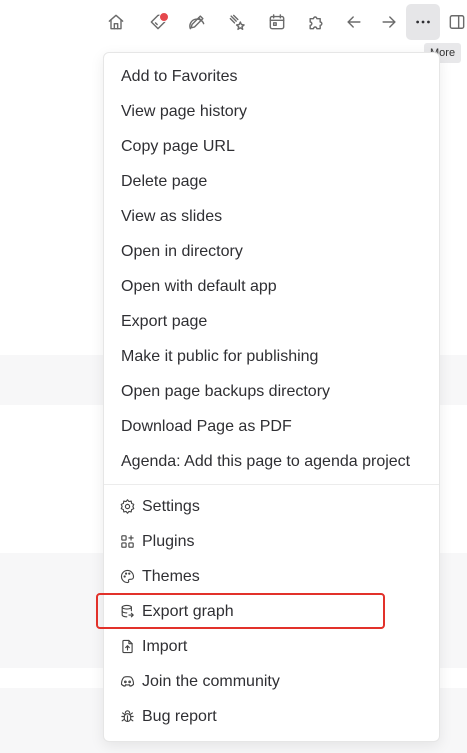 The height and width of the screenshot is (753, 467). Describe the element at coordinates (127, 577) in the screenshot. I see `palette-icon` at that location.